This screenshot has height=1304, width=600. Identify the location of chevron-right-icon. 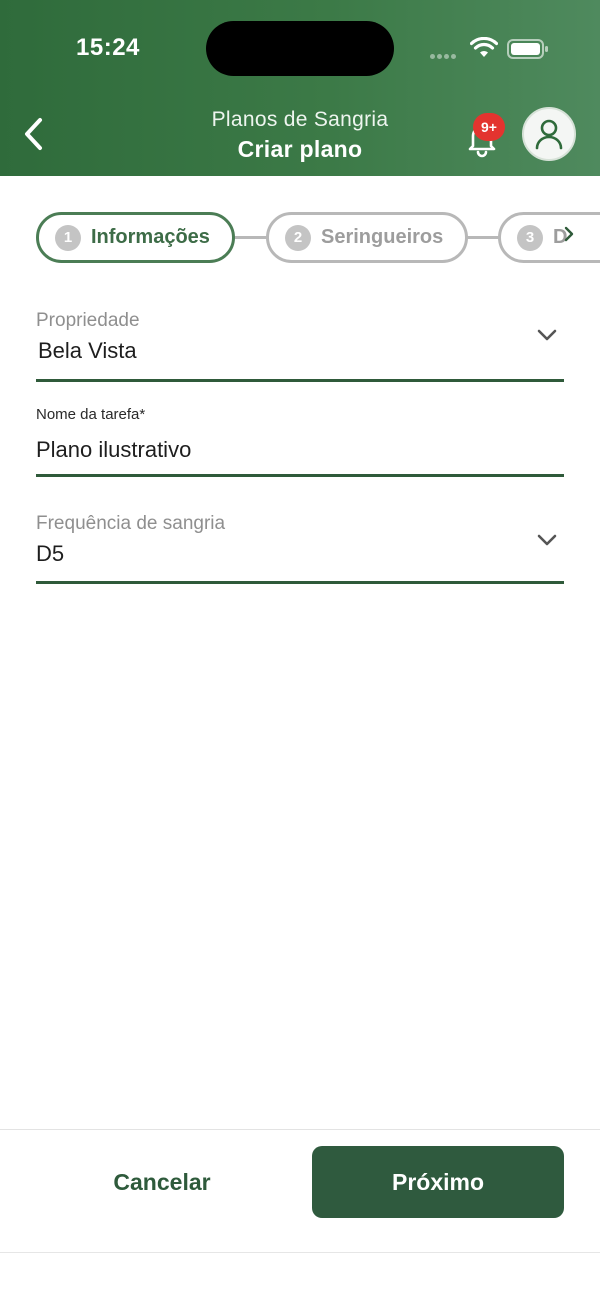
(569, 236).